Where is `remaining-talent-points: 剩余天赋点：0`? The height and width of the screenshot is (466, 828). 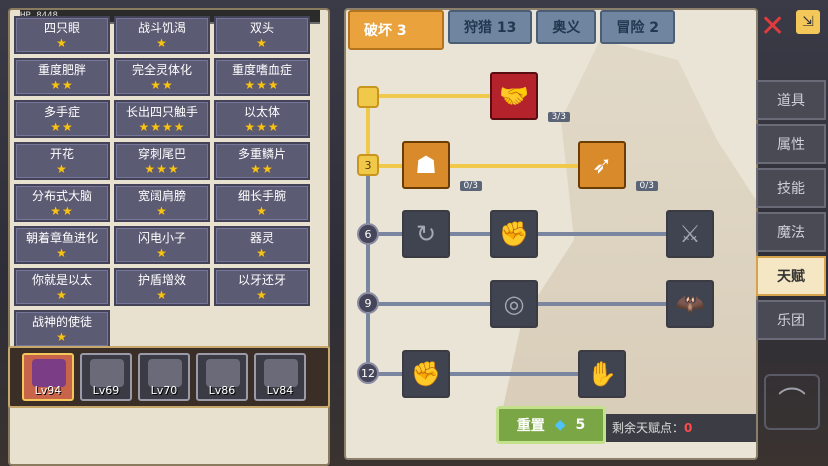 remaining-talent-points: 剩余天赋点：0 is located at coordinates (681, 428).